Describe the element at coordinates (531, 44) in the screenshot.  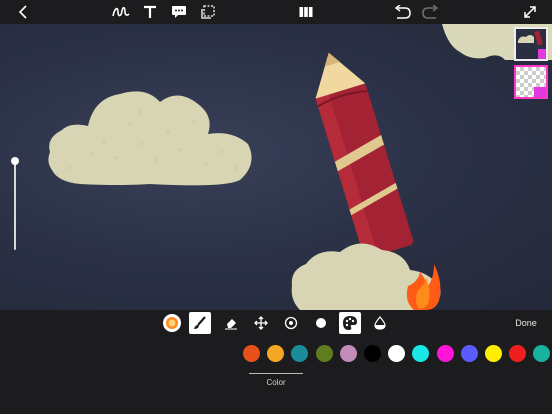
I see `layer-thumbnail-background` at that location.